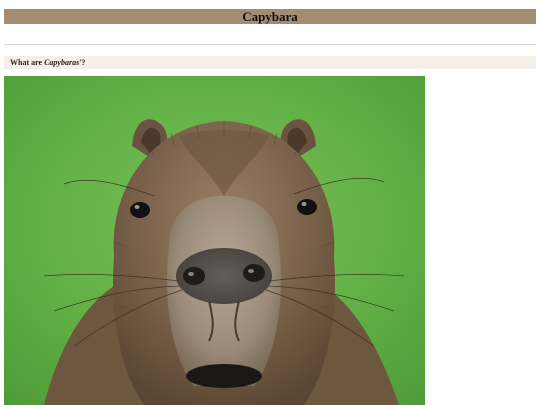  I want to click on section-heading-subject: Capybaras, so click(62, 62).